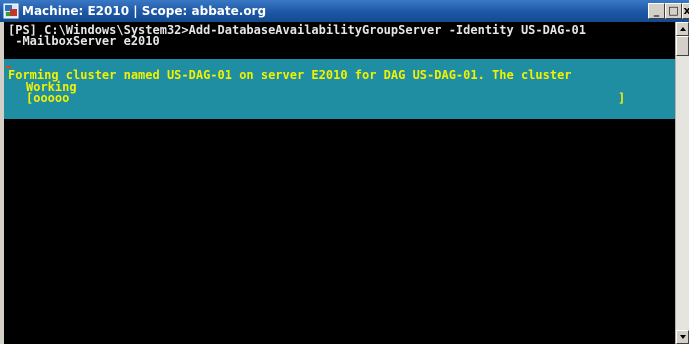 Image resolution: width=689 pixels, height=344 pixels. Describe the element at coordinates (682, 183) in the screenshot. I see `vertical-scrollbar` at that location.